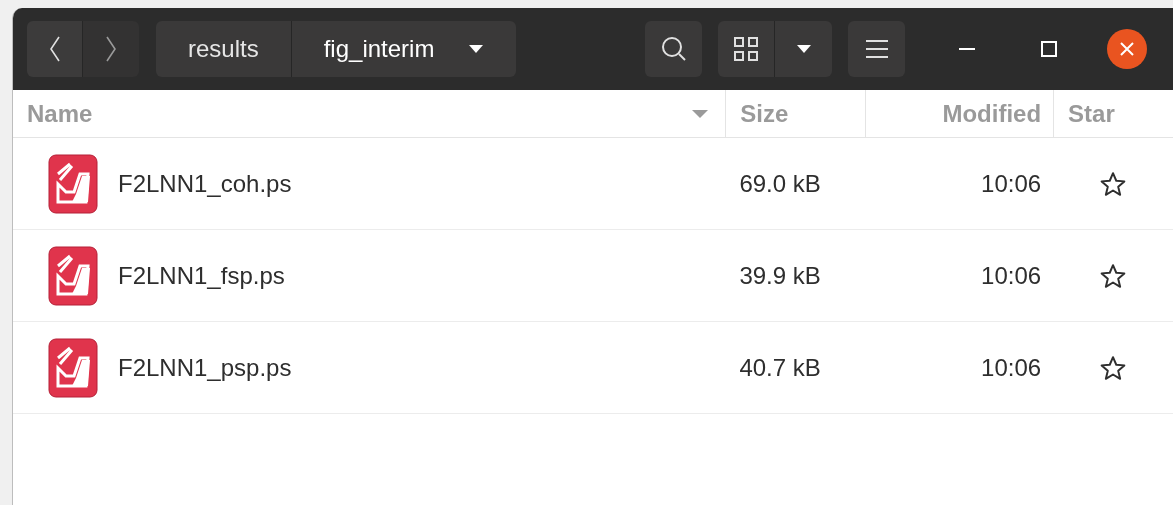 The height and width of the screenshot is (505, 1173). Describe the element at coordinates (780, 367) in the screenshot. I see `file-size: 40.7 kB` at that location.